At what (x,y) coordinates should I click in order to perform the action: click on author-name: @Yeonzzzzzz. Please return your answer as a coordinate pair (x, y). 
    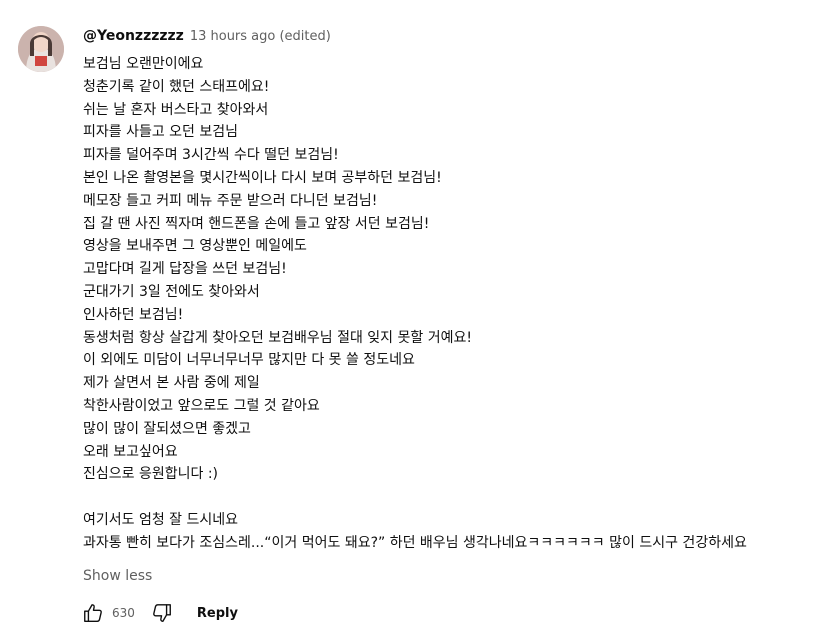
    Looking at the image, I should click on (133, 36).